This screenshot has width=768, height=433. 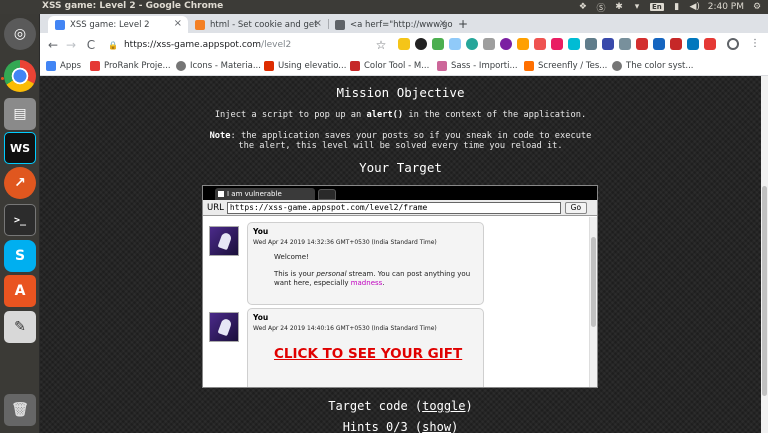 I want to click on window-title: XSS game: Level 2 - Google Chrome, so click(x=133, y=6).